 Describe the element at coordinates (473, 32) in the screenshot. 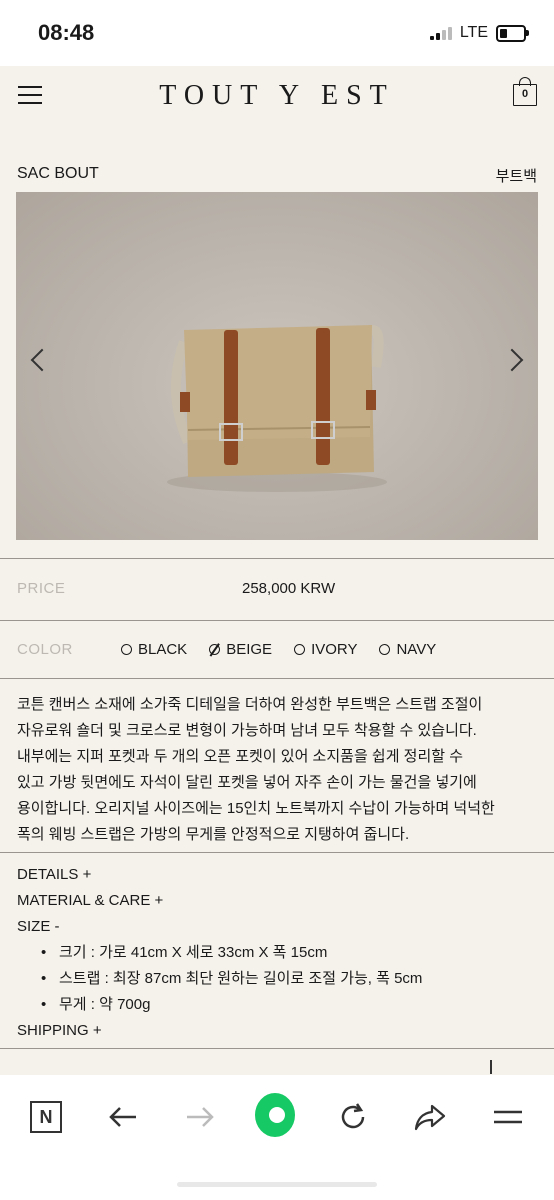

I see `network-label: LTE` at that location.